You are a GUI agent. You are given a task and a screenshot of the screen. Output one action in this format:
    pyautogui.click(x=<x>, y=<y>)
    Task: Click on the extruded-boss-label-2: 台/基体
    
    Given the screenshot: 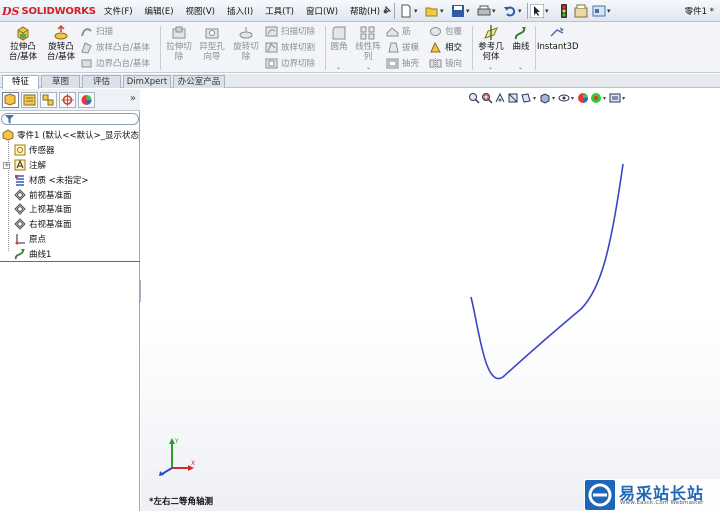 What is the action you would take?
    pyautogui.click(x=23, y=56)
    